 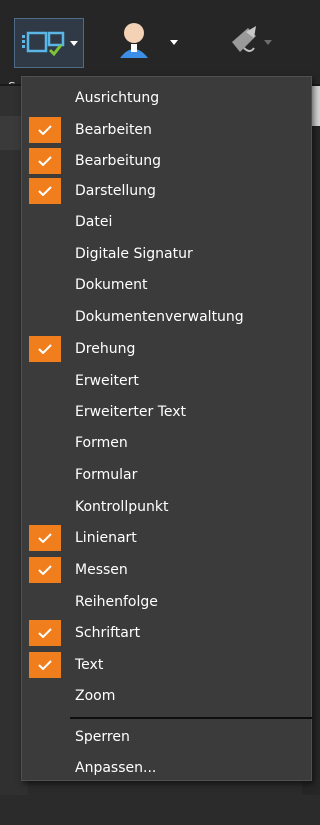 I want to click on menu-item-label: Messen, so click(x=101, y=570).